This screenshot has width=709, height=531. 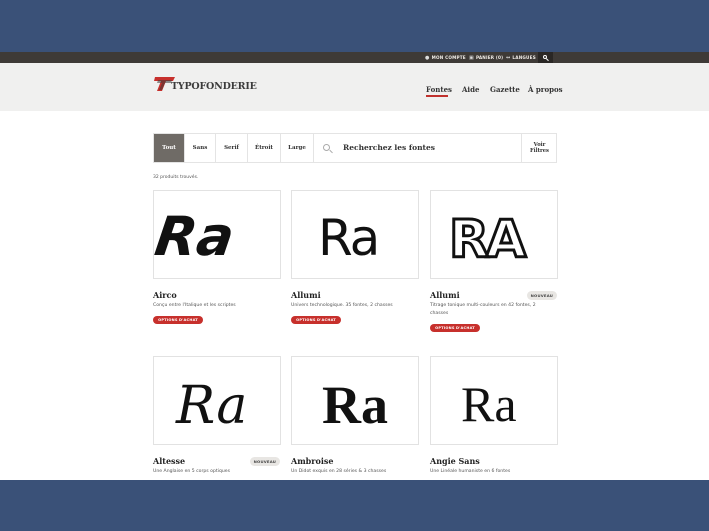 I want to click on tab-large: Large, so click(x=297, y=148).